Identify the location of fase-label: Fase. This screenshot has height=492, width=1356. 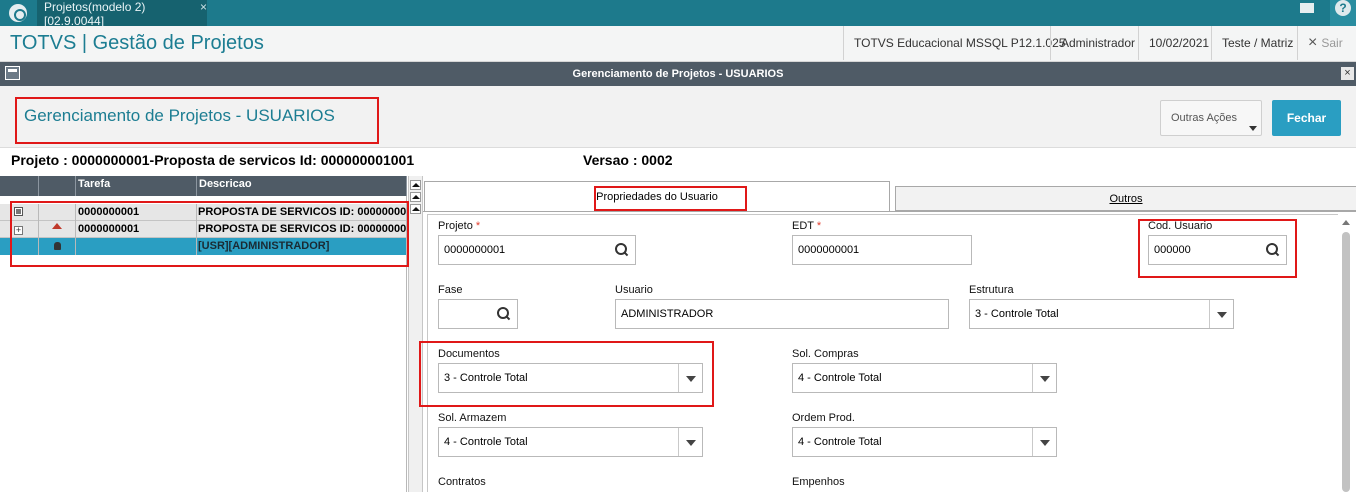
(450, 290).